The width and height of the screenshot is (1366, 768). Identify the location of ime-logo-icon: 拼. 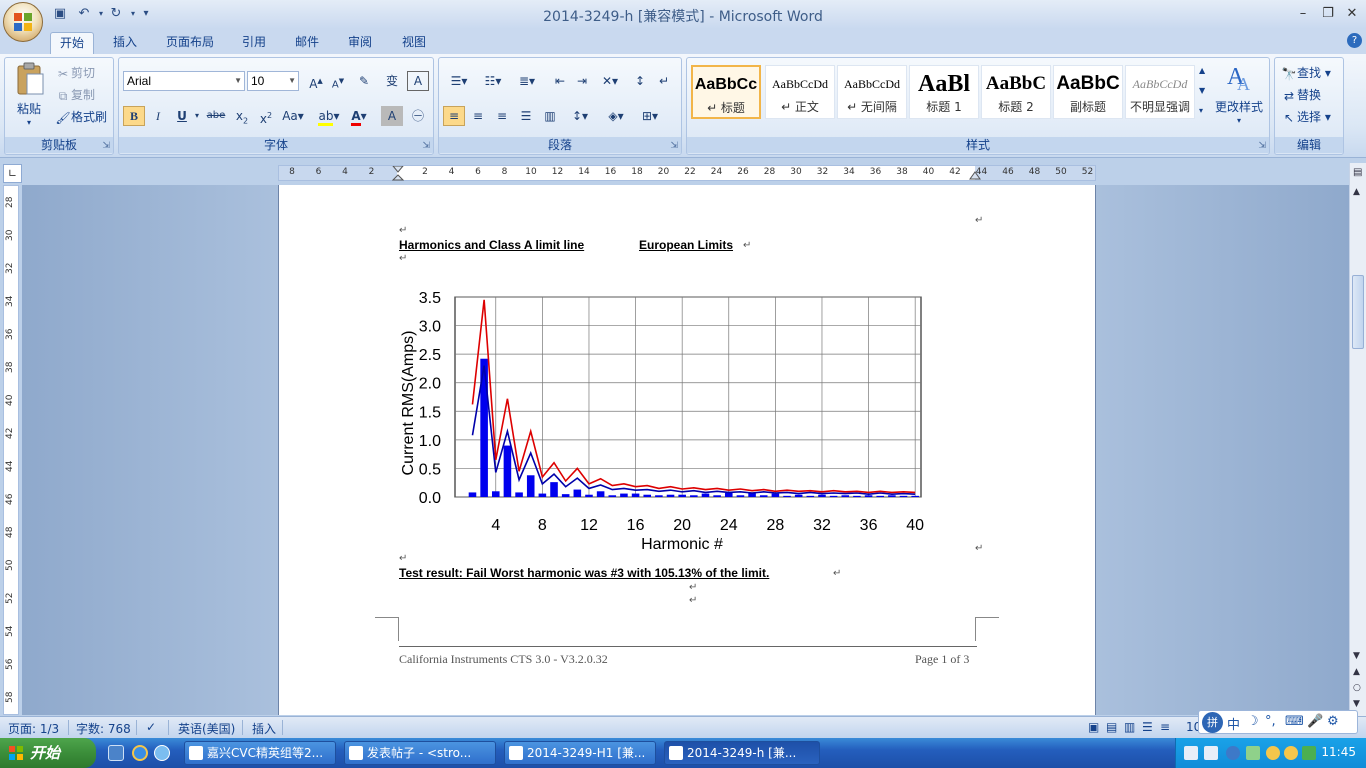
(1212, 722).